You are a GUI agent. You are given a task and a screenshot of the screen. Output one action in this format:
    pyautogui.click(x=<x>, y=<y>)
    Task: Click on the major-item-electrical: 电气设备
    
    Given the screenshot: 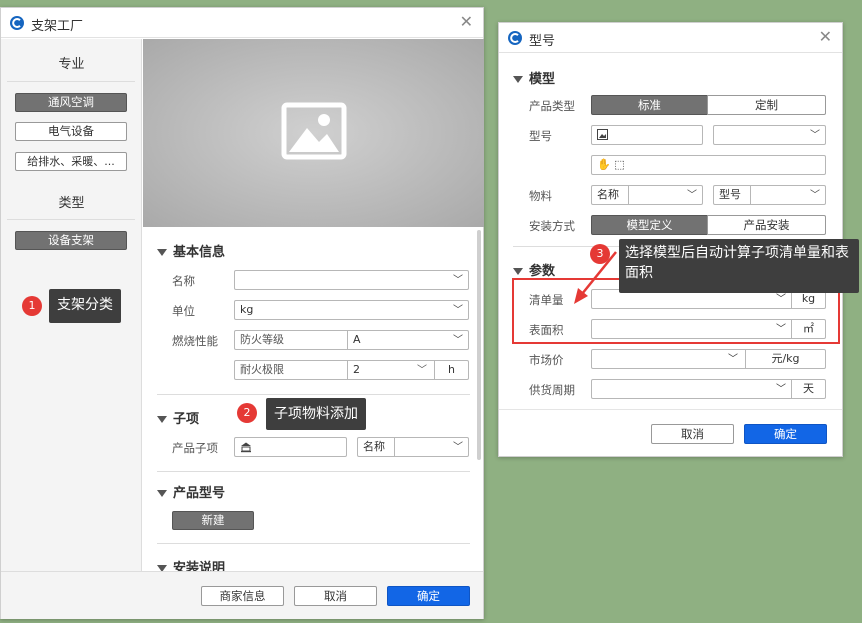 What is the action you would take?
    pyautogui.click(x=71, y=131)
    